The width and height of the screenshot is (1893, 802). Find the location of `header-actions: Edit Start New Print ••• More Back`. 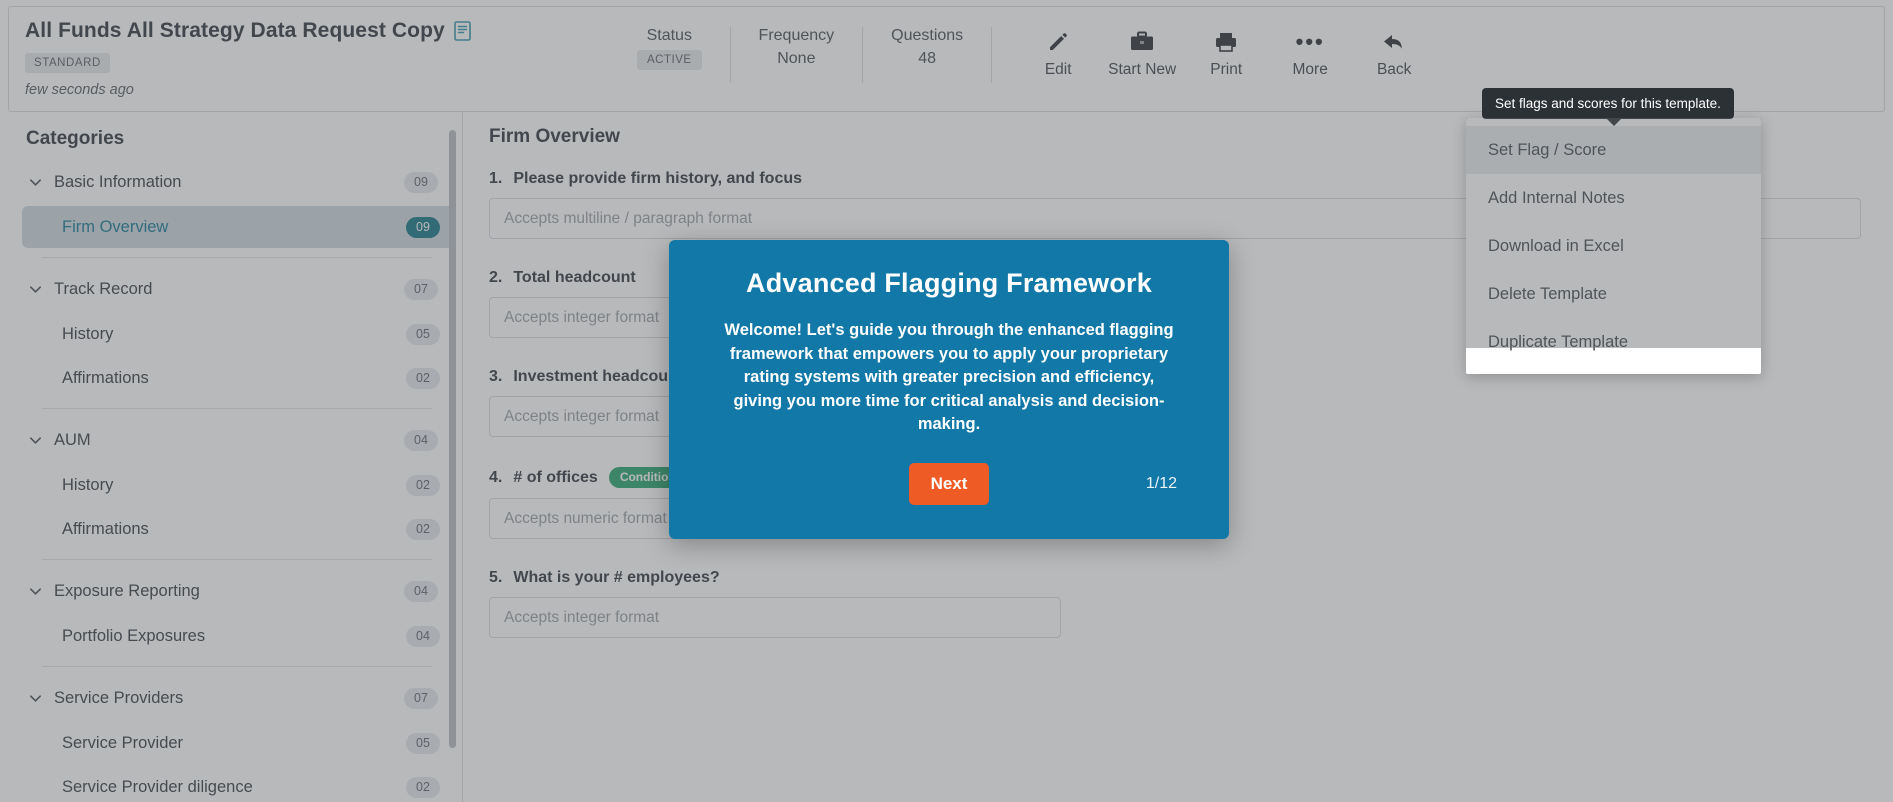

header-actions: Edit Start New Print ••• More Back is located at coordinates (1226, 54).